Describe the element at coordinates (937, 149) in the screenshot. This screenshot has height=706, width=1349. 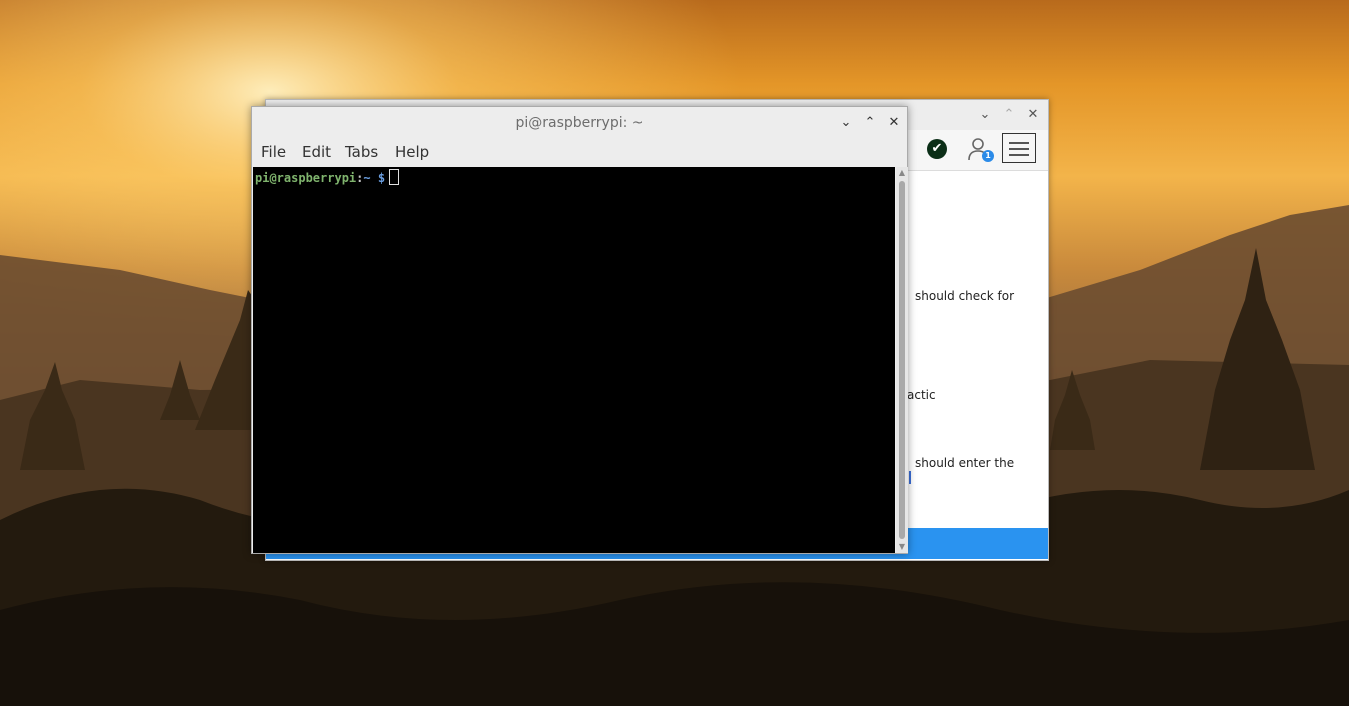
I see `checkmark-icon: ✔` at that location.